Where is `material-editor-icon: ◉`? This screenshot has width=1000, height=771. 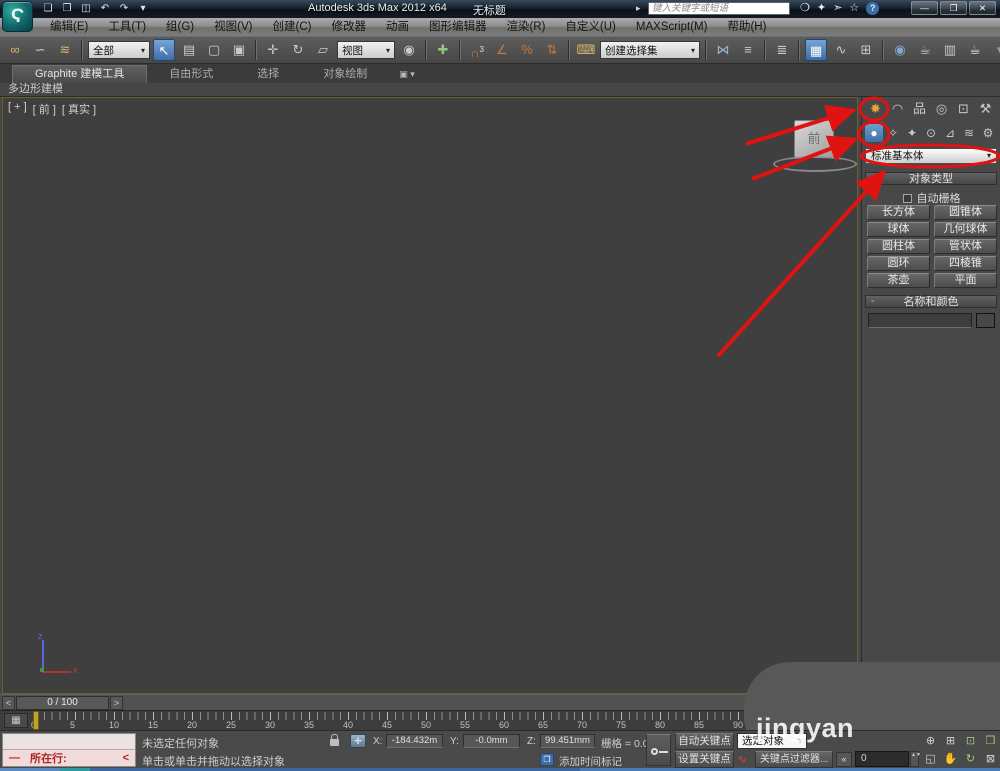
material-editor-icon: ◉ is located at coordinates (900, 50).